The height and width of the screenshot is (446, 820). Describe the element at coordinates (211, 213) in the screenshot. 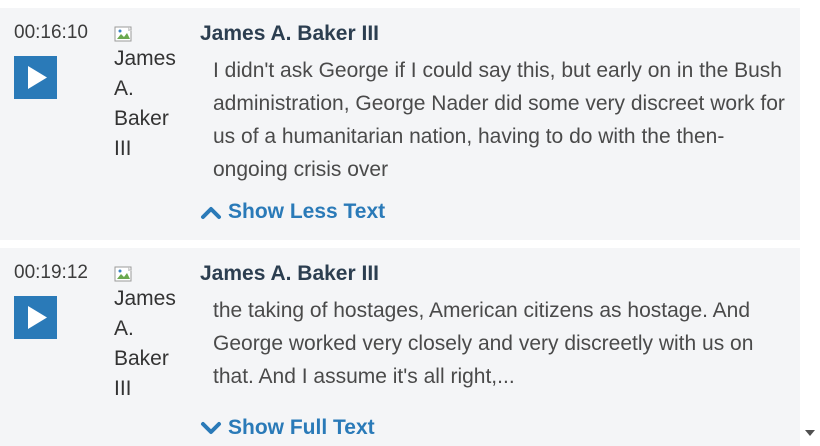

I see `chevron-up-icon` at that location.